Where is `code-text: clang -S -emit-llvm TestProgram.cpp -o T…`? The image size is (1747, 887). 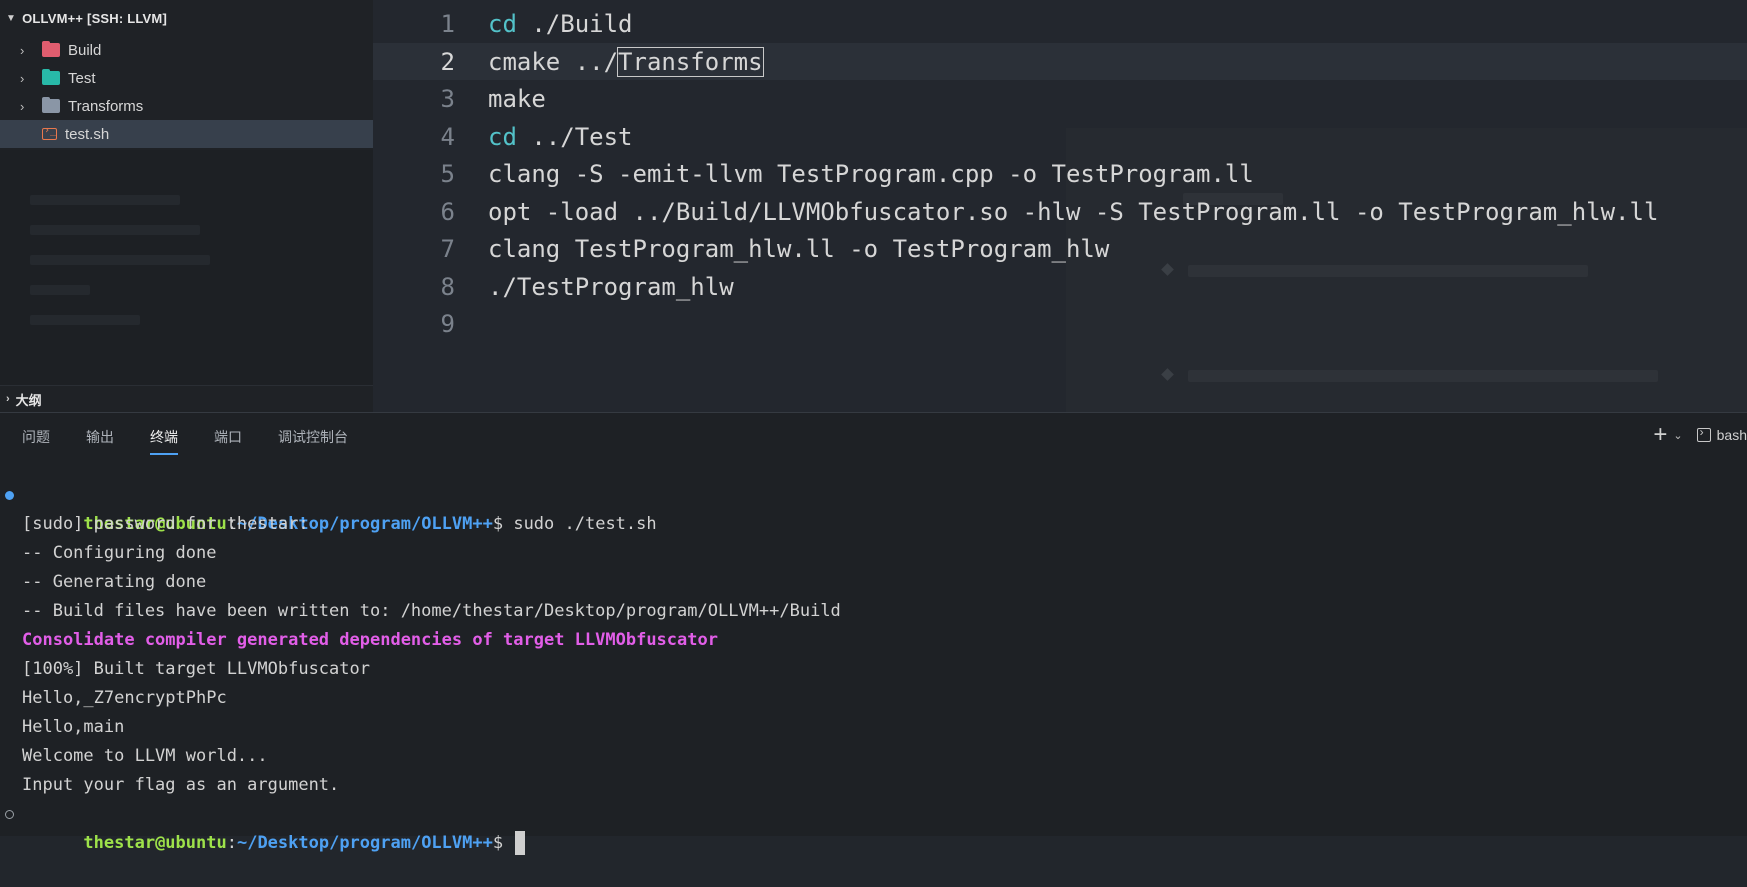 code-text: clang -S -emit-llvm TestProgram.cpp -o T… is located at coordinates (871, 173).